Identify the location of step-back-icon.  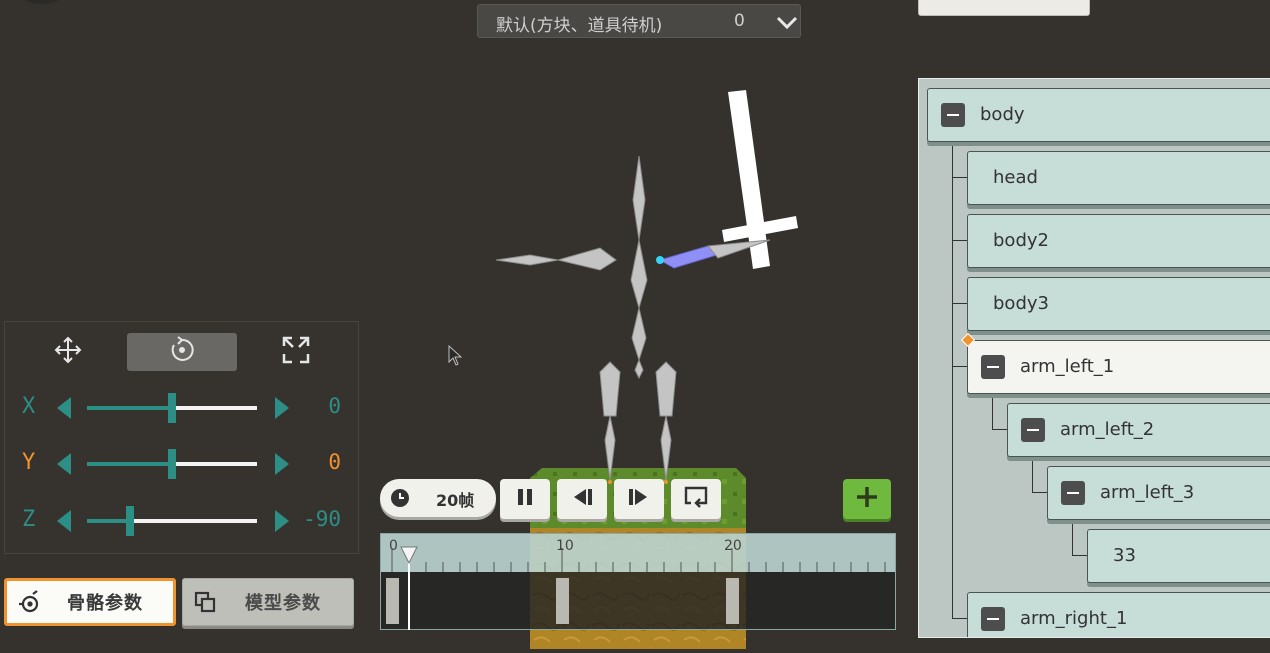
(582, 499).